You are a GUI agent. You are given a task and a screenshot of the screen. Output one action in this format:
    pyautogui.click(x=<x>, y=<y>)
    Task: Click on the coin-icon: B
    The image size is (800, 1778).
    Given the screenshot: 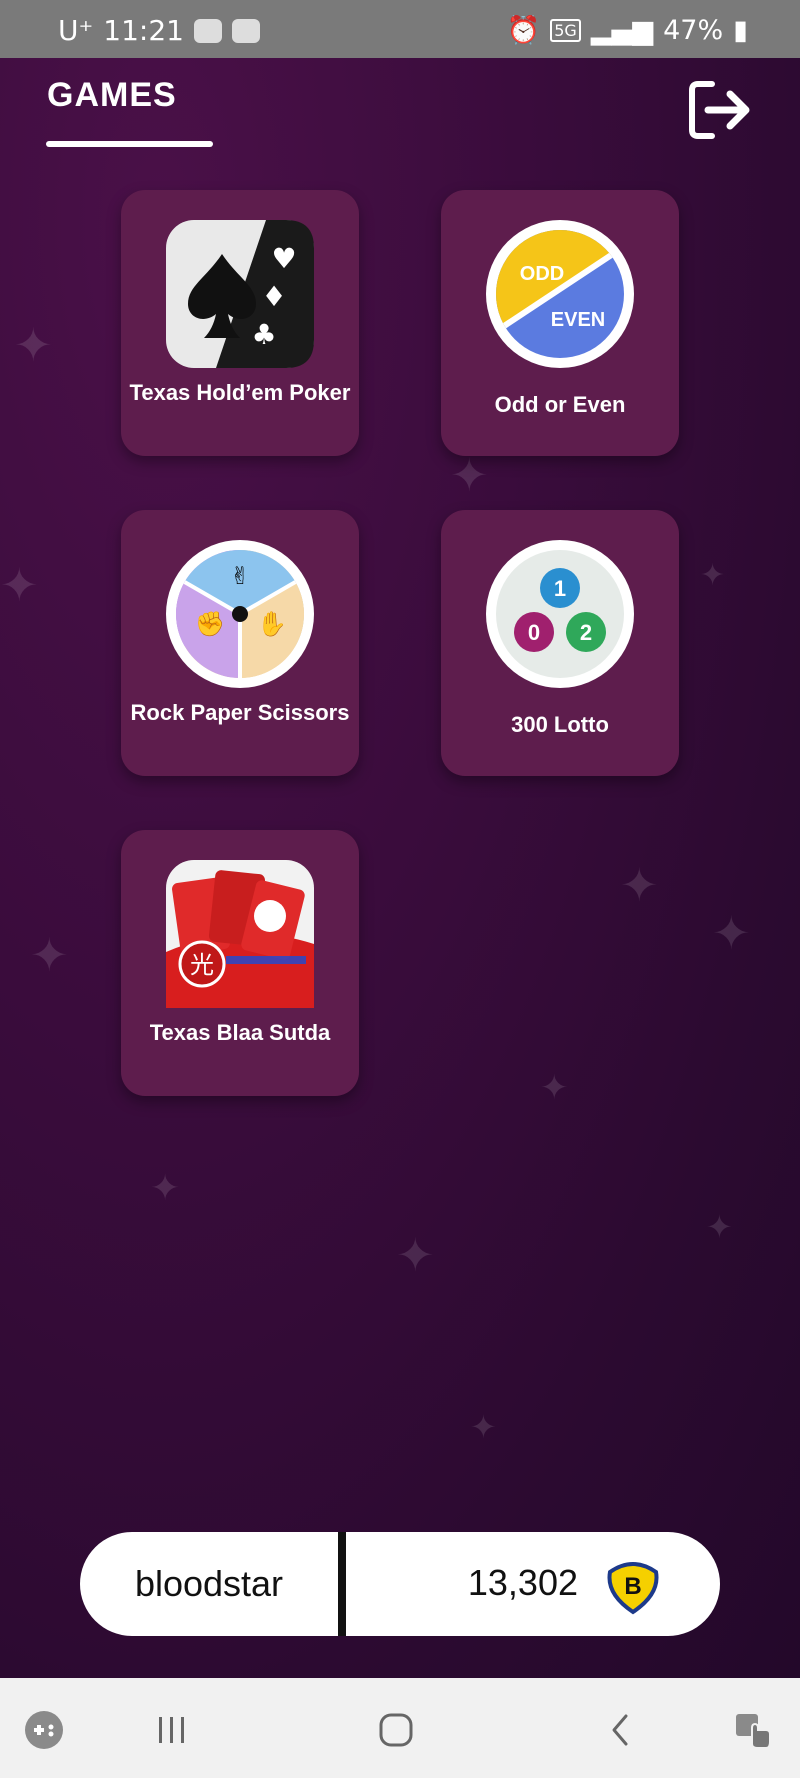 What is the action you would take?
    pyautogui.click(x=633, y=1585)
    